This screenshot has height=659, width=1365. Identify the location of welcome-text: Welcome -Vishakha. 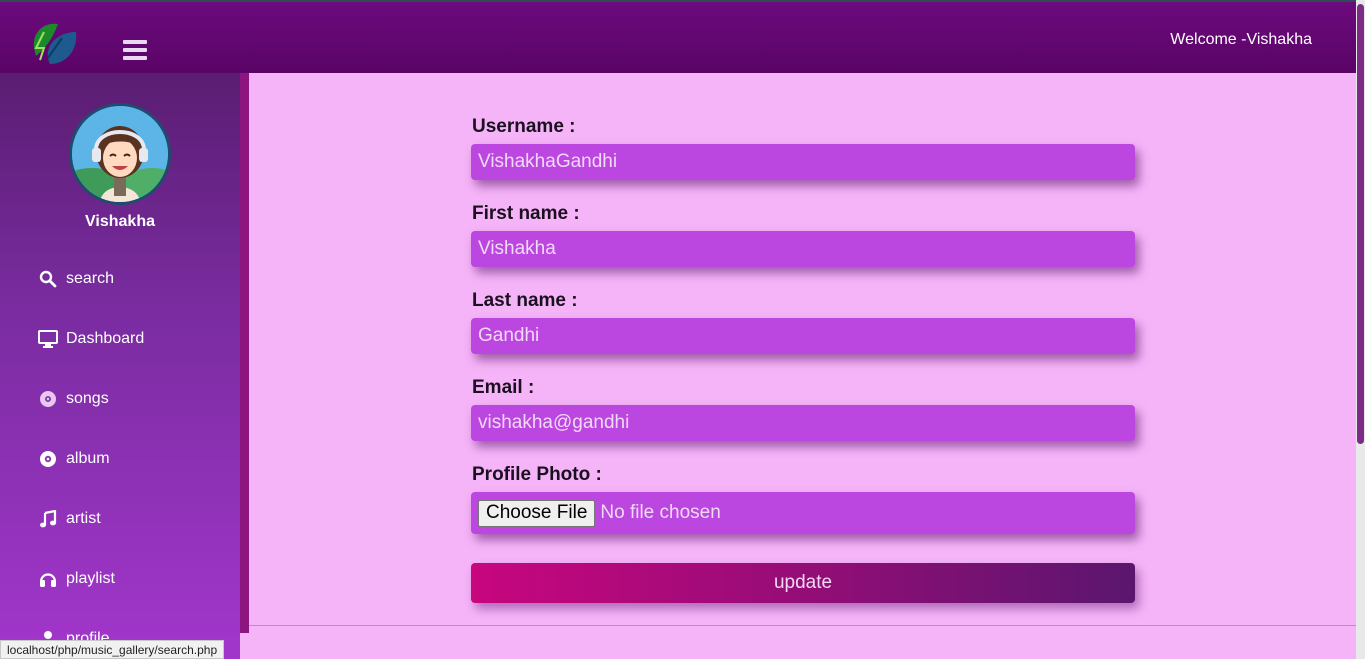
(1241, 39).